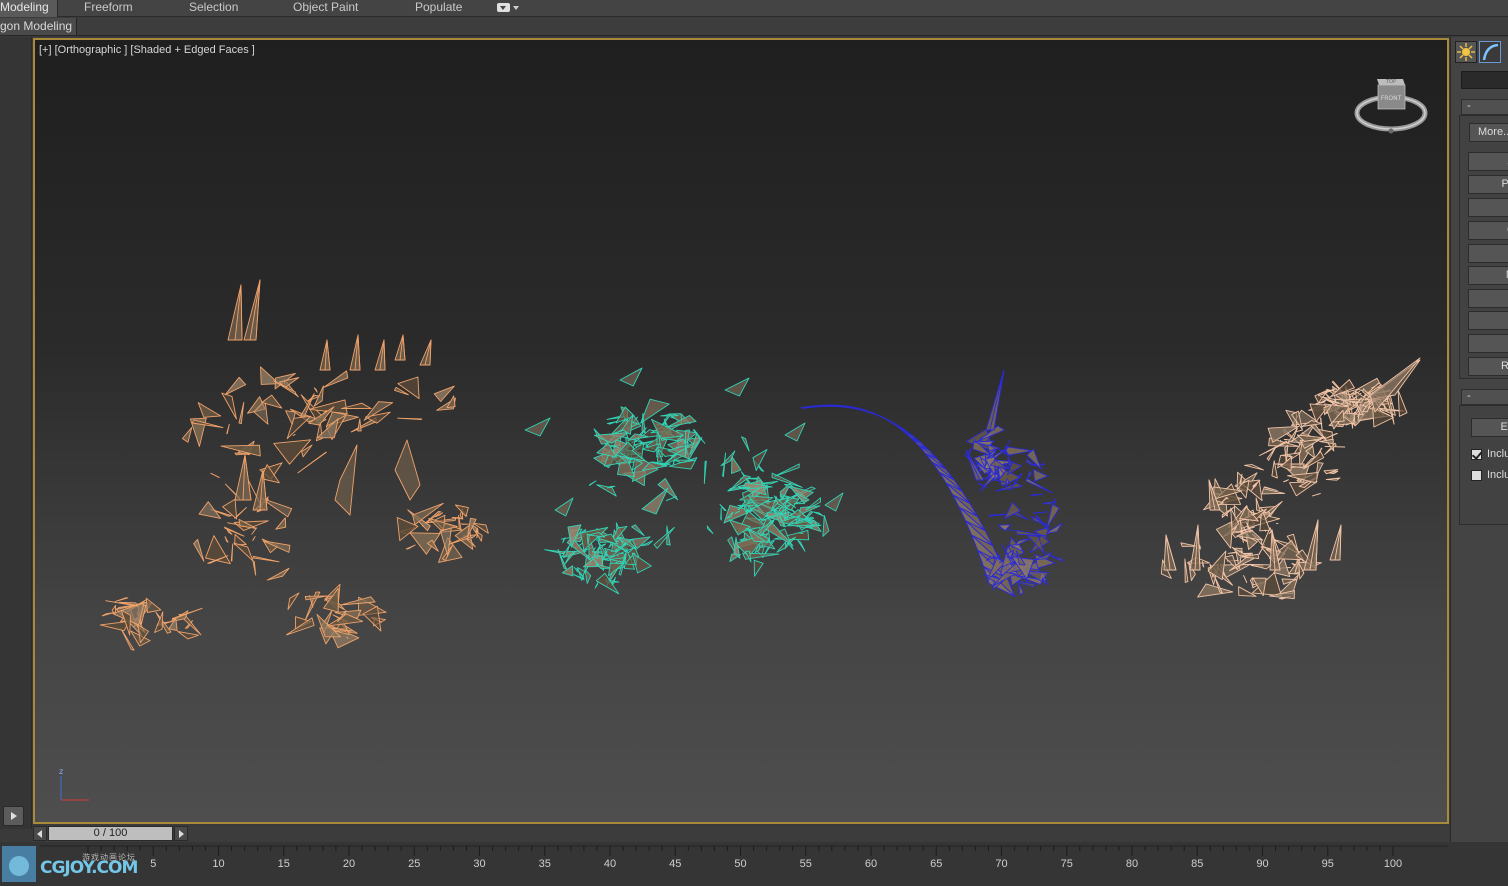  Describe the element at coordinates (1393, 864) in the screenshot. I see `ruler-label: 100` at that location.